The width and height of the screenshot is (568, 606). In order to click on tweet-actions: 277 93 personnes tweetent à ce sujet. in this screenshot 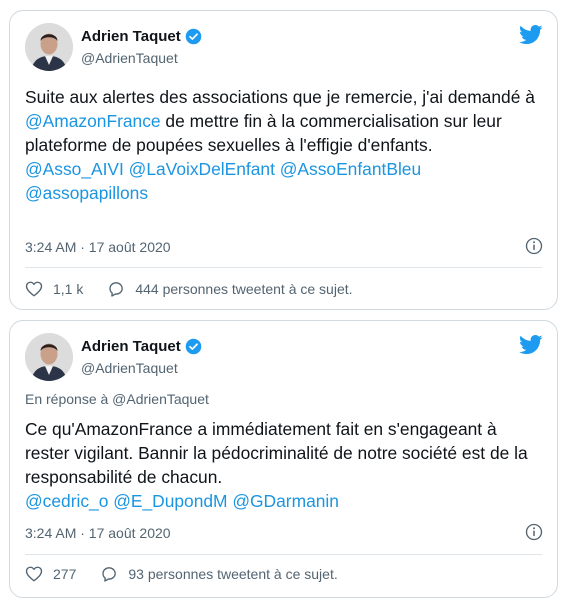, I will do `click(181, 574)`.